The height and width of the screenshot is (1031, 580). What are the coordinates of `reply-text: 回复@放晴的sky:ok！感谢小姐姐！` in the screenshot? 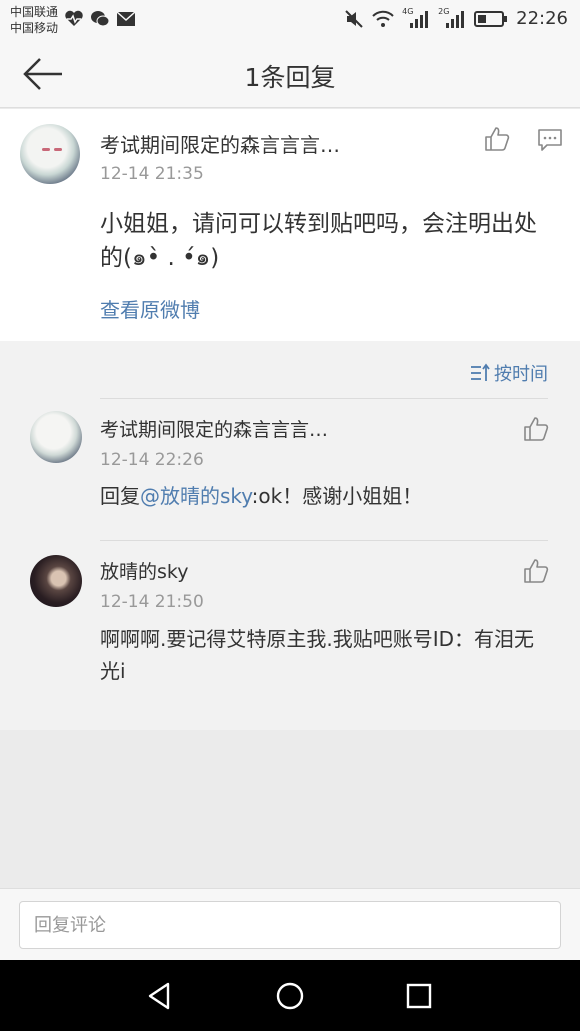 It's located at (325, 496).